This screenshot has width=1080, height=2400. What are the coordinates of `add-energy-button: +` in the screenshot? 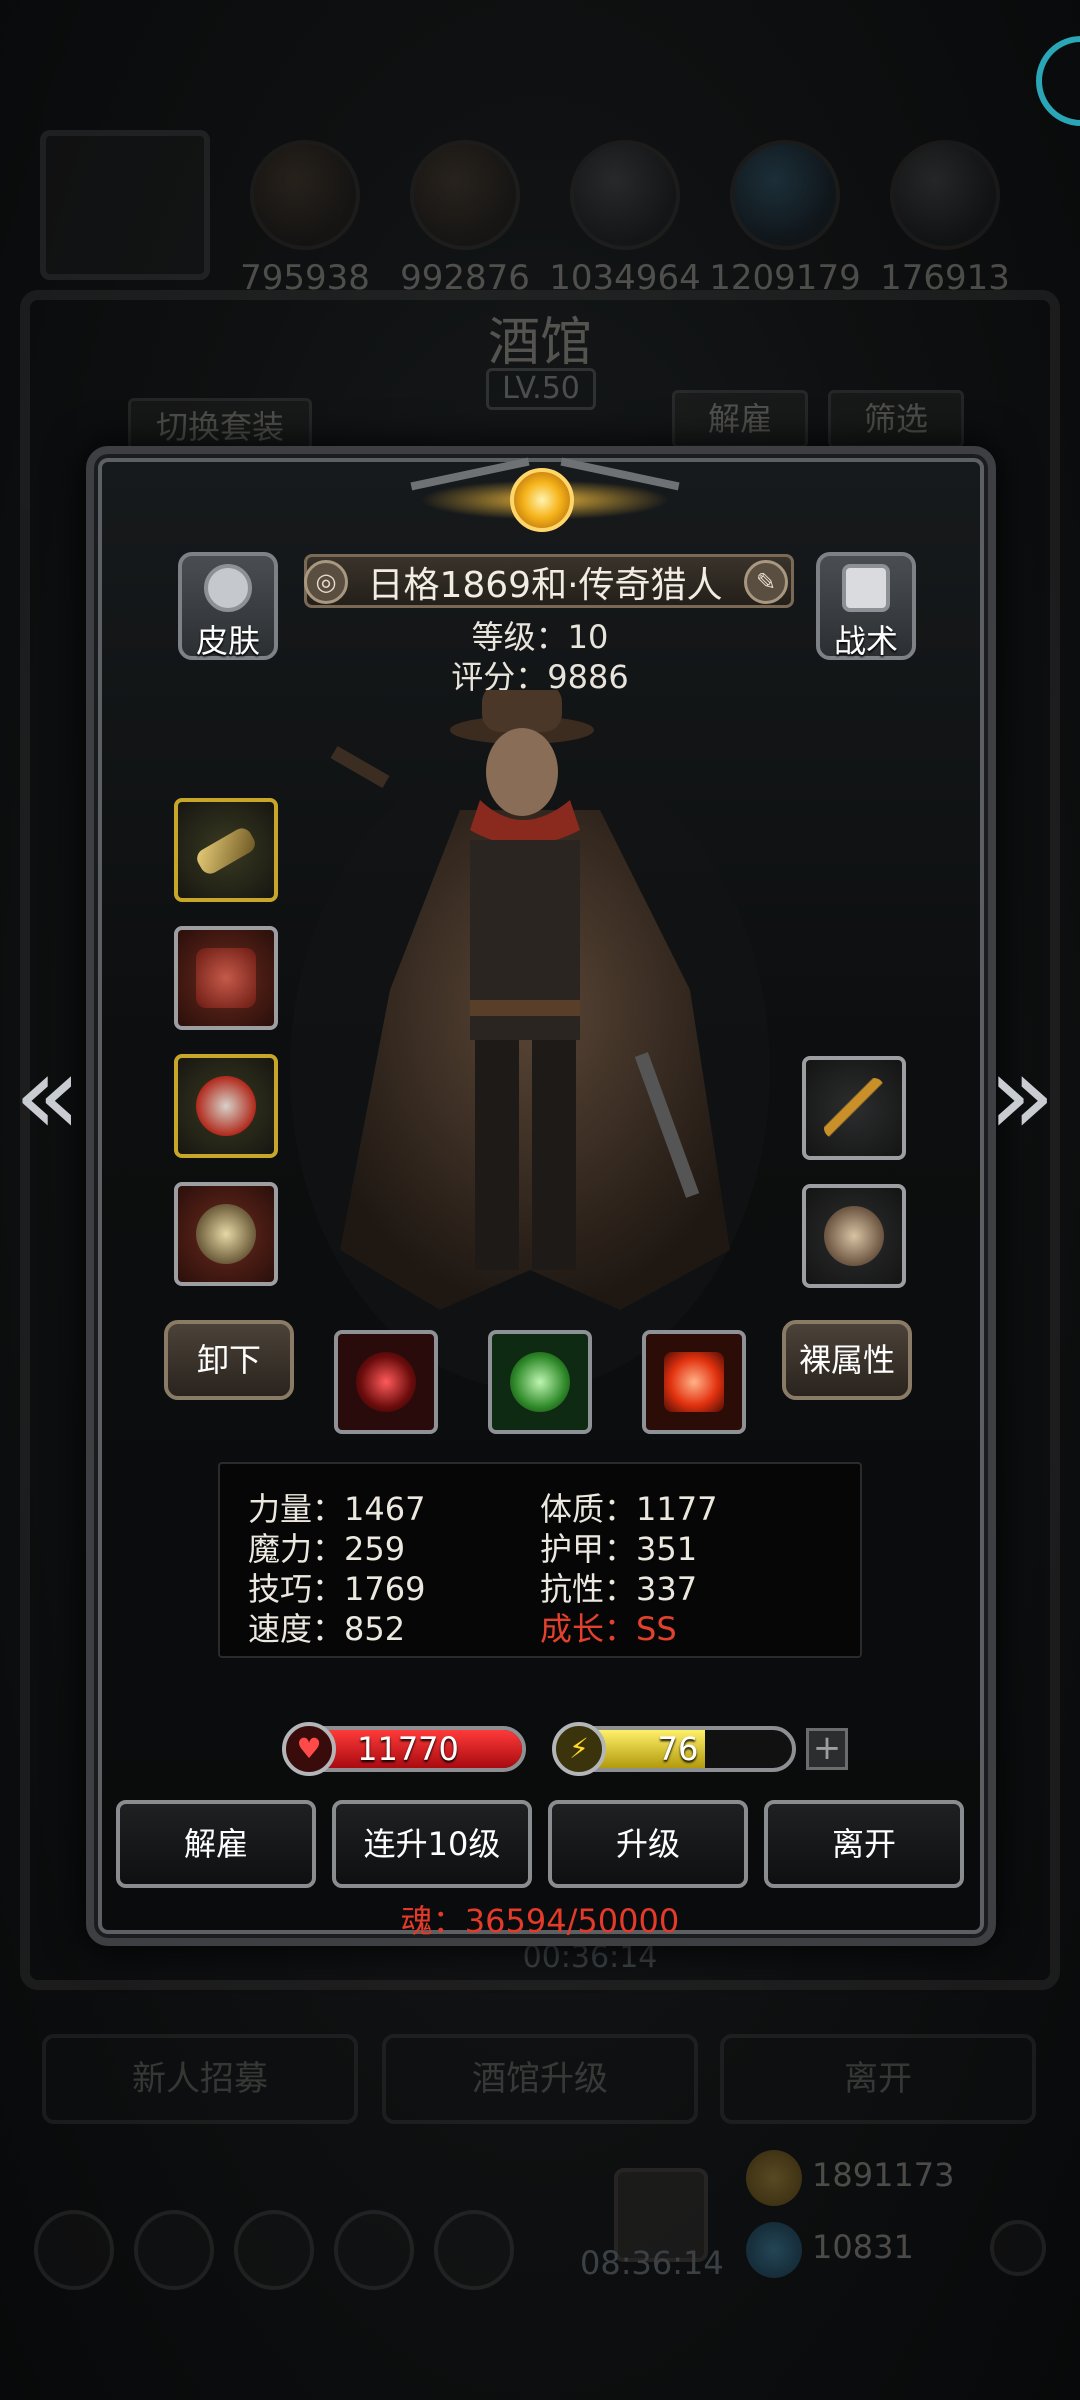 It's located at (827, 1749).